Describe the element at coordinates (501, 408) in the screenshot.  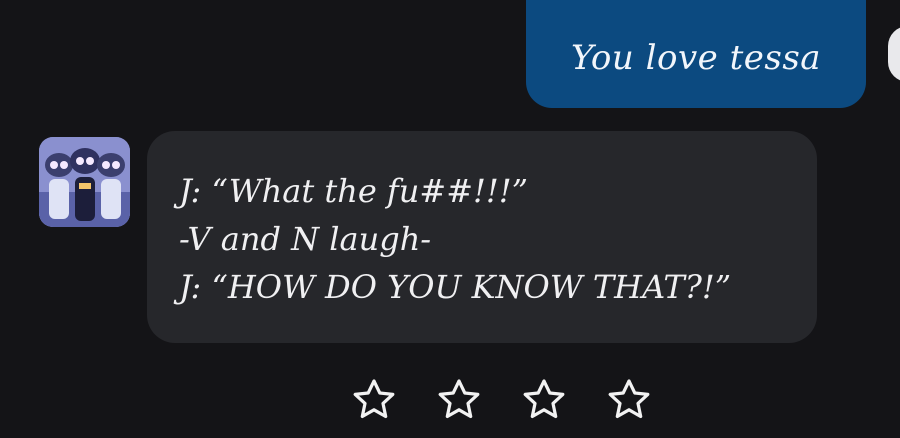
I see `message-rating` at that location.